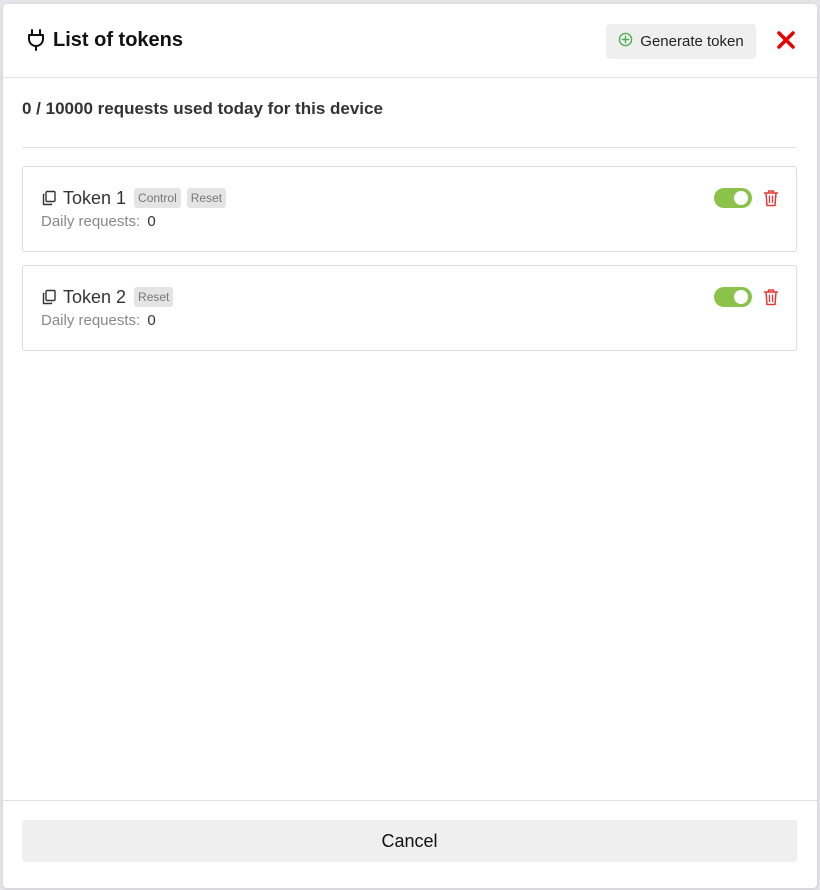  I want to click on modal-footer: Cancel, so click(410, 844).